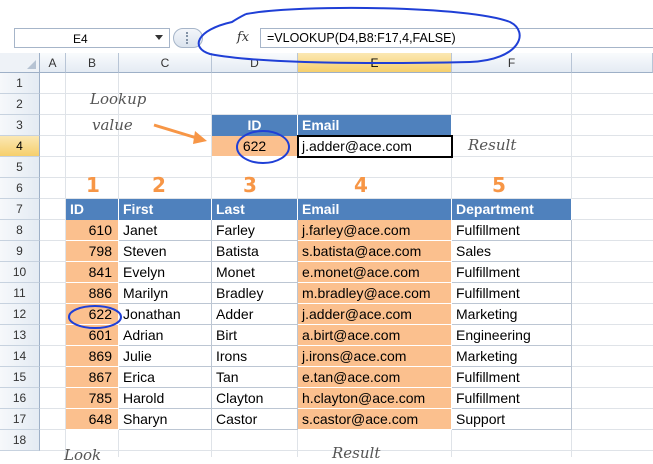  What do you see at coordinates (95, 317) in the screenshot?
I see `matched-id-circle-icon` at bounding box center [95, 317].